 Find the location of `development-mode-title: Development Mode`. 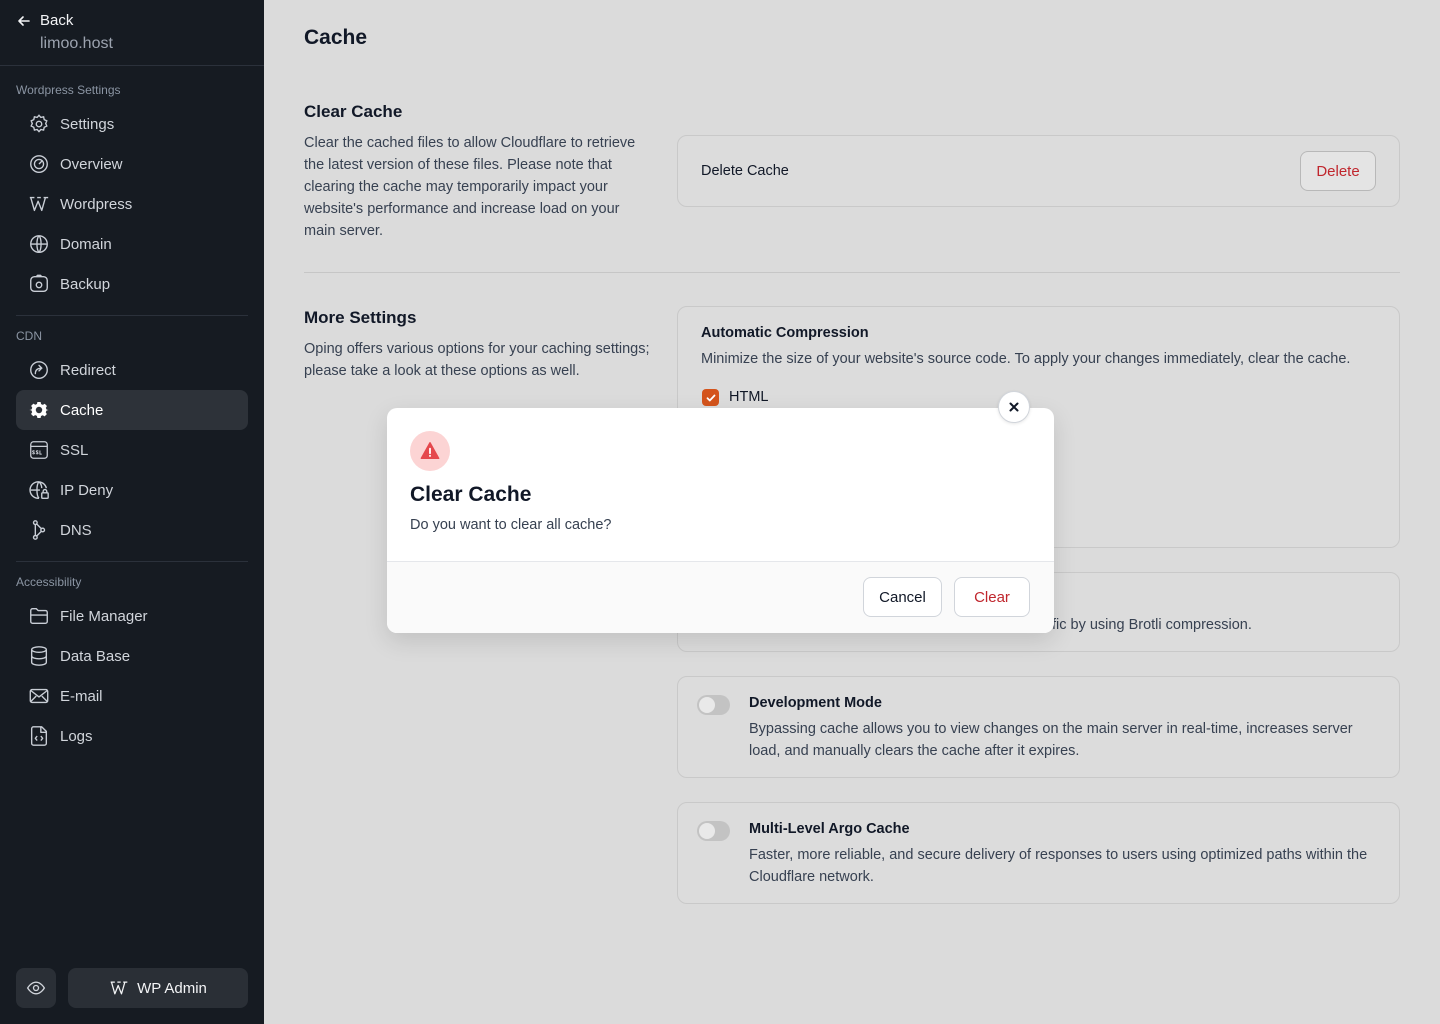

development-mode-title: Development Mode is located at coordinates (815, 703).